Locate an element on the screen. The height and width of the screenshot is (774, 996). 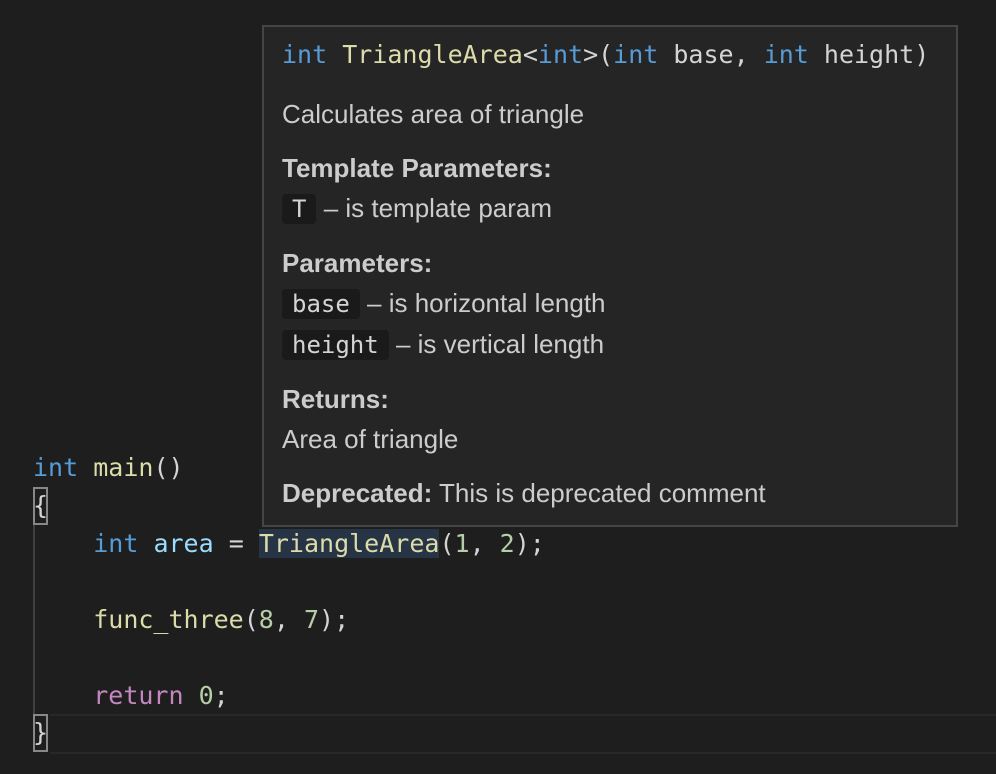
sig-template-arg: int is located at coordinates (560, 54).